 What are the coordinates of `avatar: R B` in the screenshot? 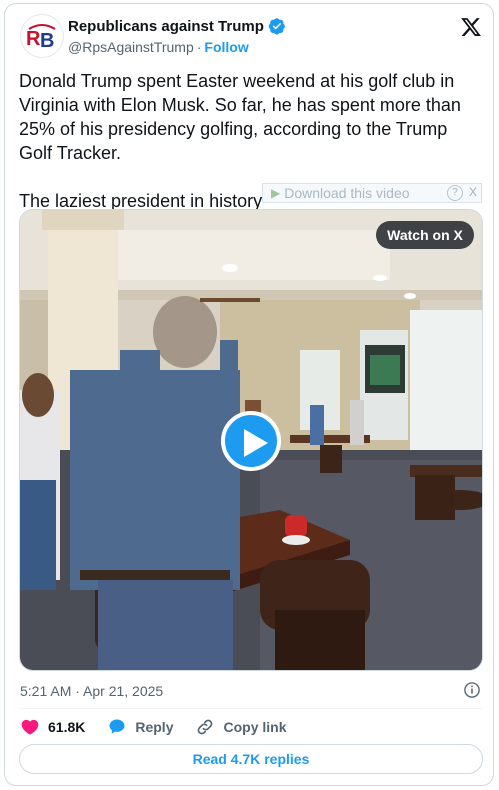 It's located at (42, 36).